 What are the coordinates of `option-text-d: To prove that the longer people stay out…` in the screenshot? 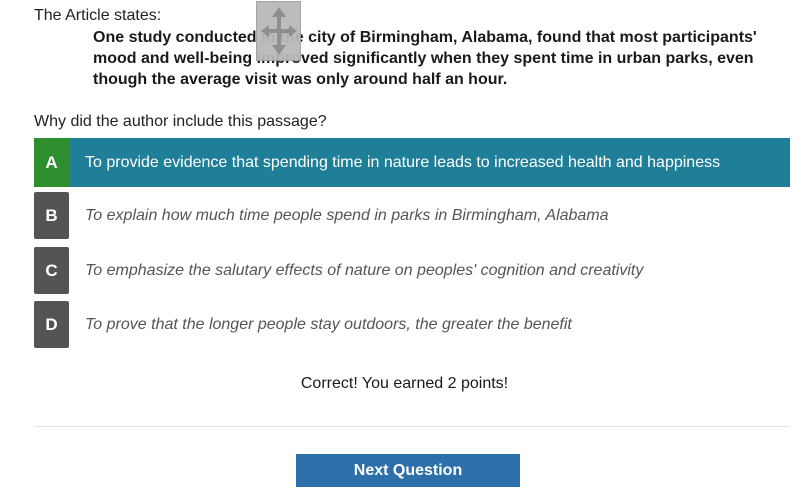 It's located at (328, 324).